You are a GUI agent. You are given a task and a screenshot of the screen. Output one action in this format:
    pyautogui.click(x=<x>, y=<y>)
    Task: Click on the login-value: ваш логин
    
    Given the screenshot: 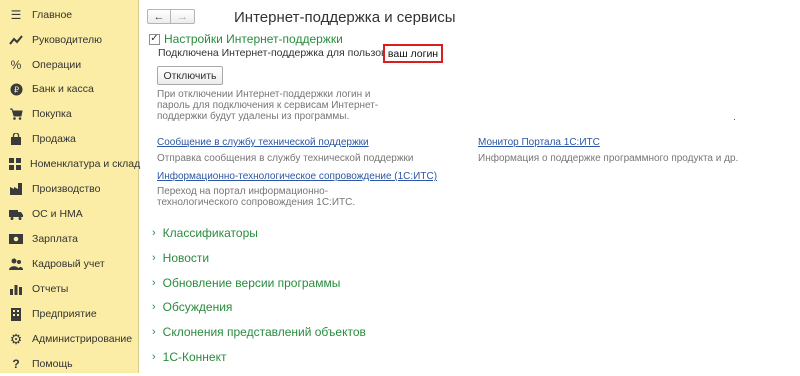 What is the action you would take?
    pyautogui.click(x=413, y=53)
    